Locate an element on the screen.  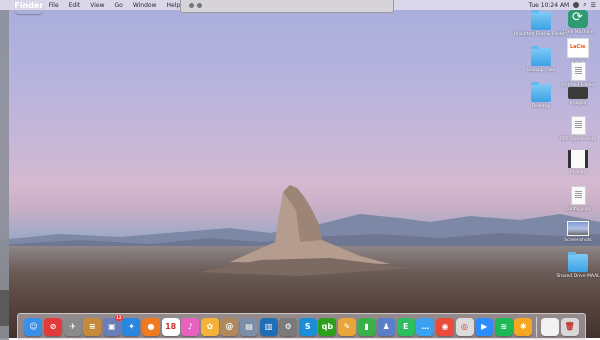
user-icon is located at coordinates (576, 5).